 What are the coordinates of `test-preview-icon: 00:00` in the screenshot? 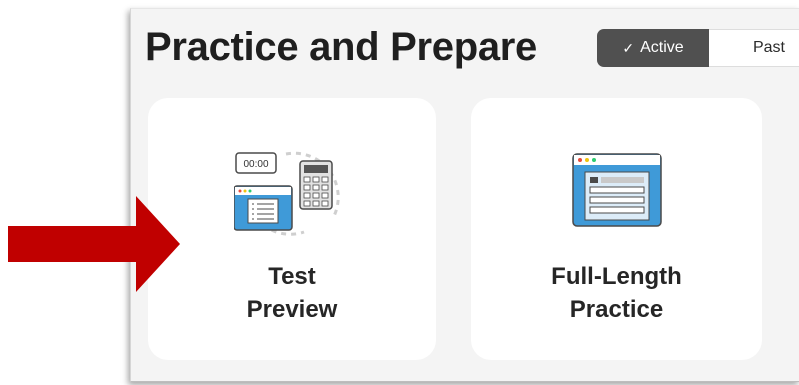 It's located at (287, 193).